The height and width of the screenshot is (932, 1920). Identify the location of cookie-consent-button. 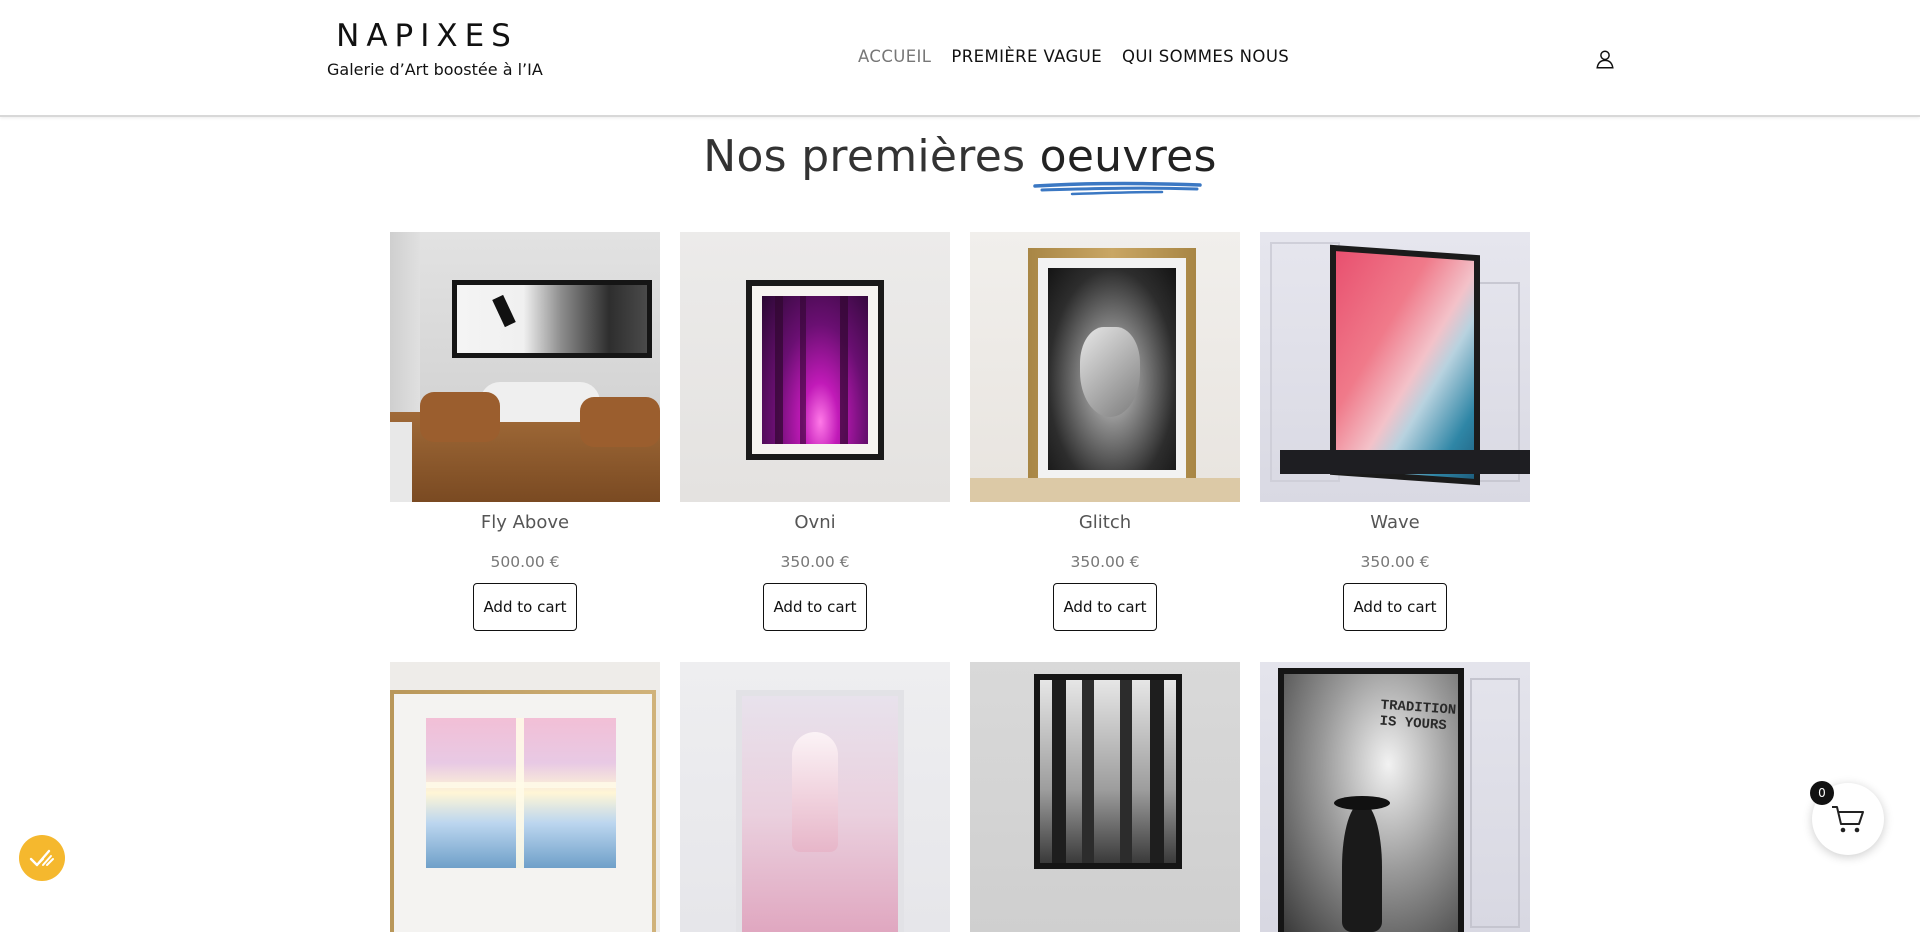
(42, 858).